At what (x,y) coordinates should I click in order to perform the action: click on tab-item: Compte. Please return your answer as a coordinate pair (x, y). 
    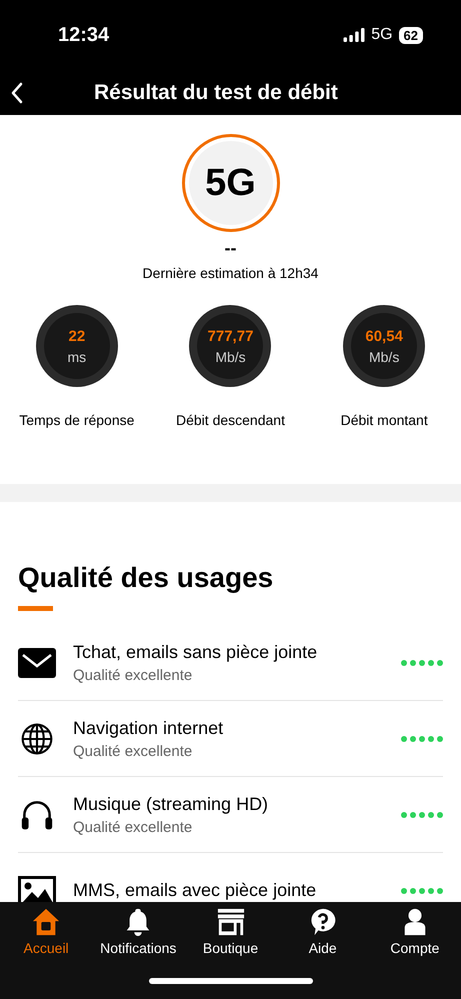
    Looking at the image, I should click on (414, 932).